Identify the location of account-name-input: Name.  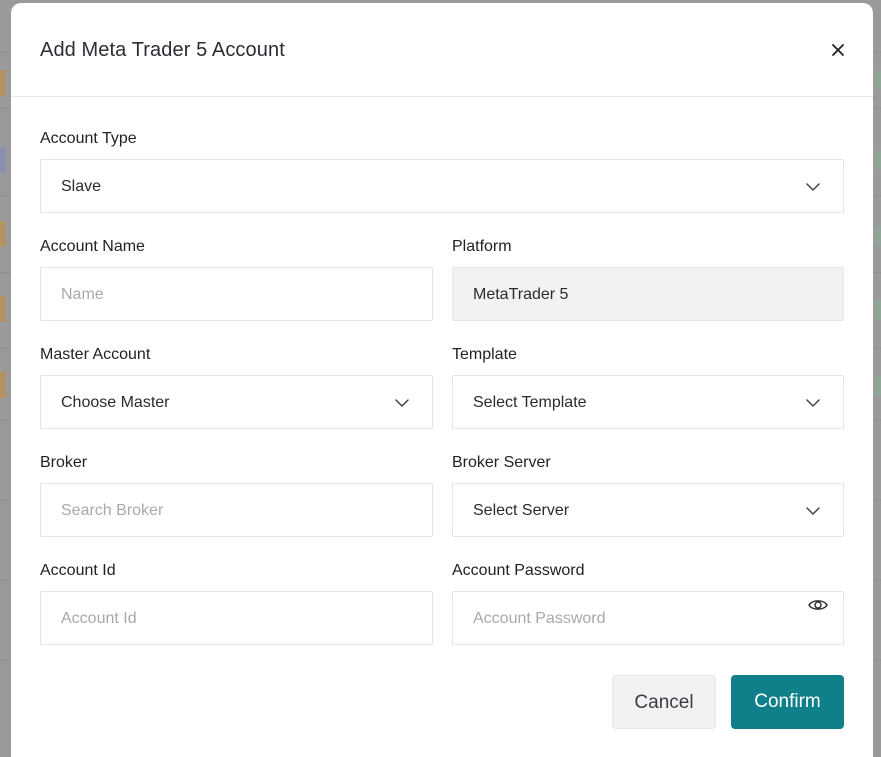
(236, 294).